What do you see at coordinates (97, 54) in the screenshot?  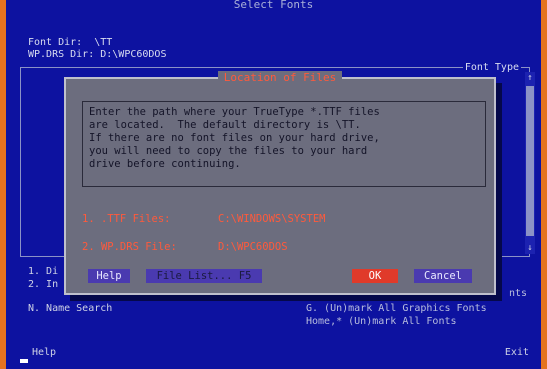 I see `wp-drs-dir-label: WP.DRS Dir: D:\WPC60DOS` at bounding box center [97, 54].